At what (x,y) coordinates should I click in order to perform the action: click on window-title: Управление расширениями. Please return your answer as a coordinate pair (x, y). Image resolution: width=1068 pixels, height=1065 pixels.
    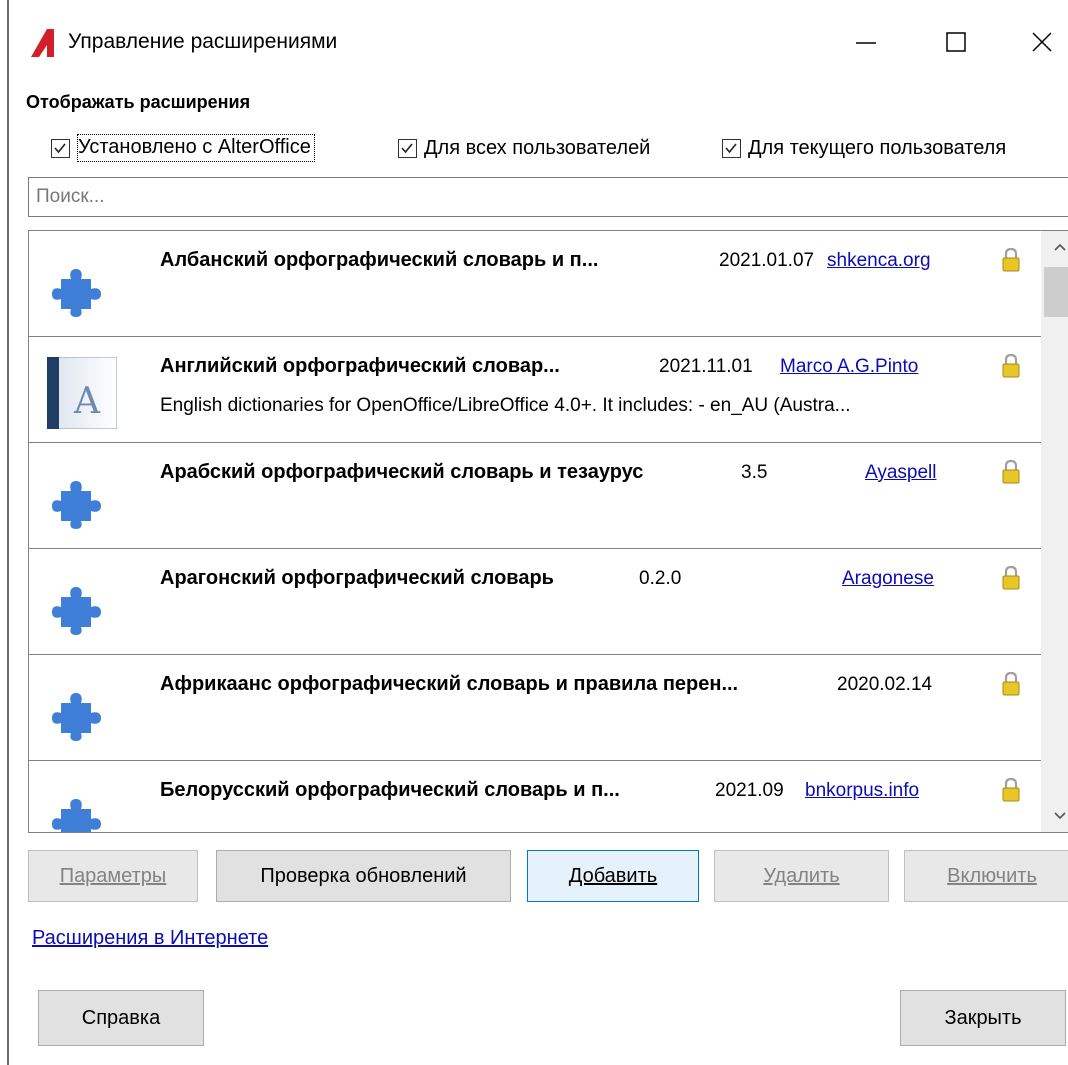
    Looking at the image, I should click on (203, 41).